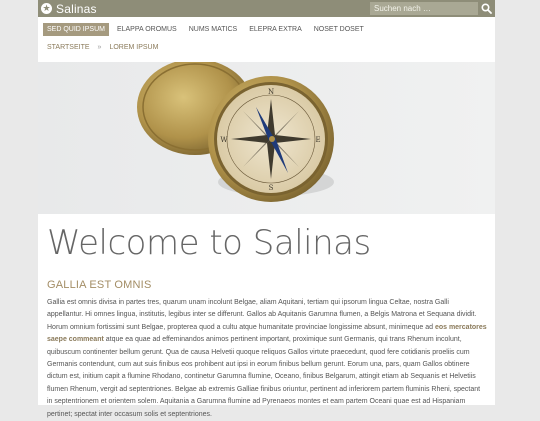 The width and height of the screenshot is (540, 421). Describe the element at coordinates (209, 243) in the screenshot. I see `page-title: Welcome to Salinas` at that location.